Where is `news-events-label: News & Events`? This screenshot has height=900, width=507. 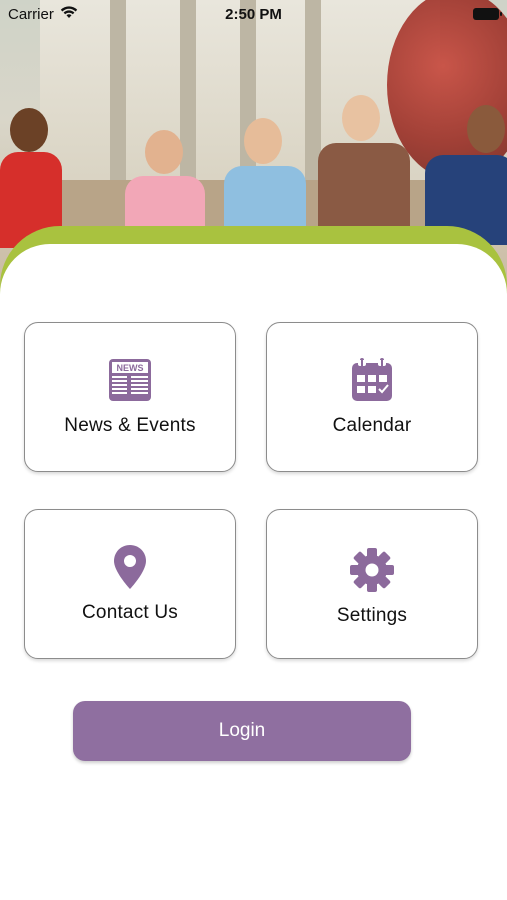
news-events-label: News & Events is located at coordinates (130, 425).